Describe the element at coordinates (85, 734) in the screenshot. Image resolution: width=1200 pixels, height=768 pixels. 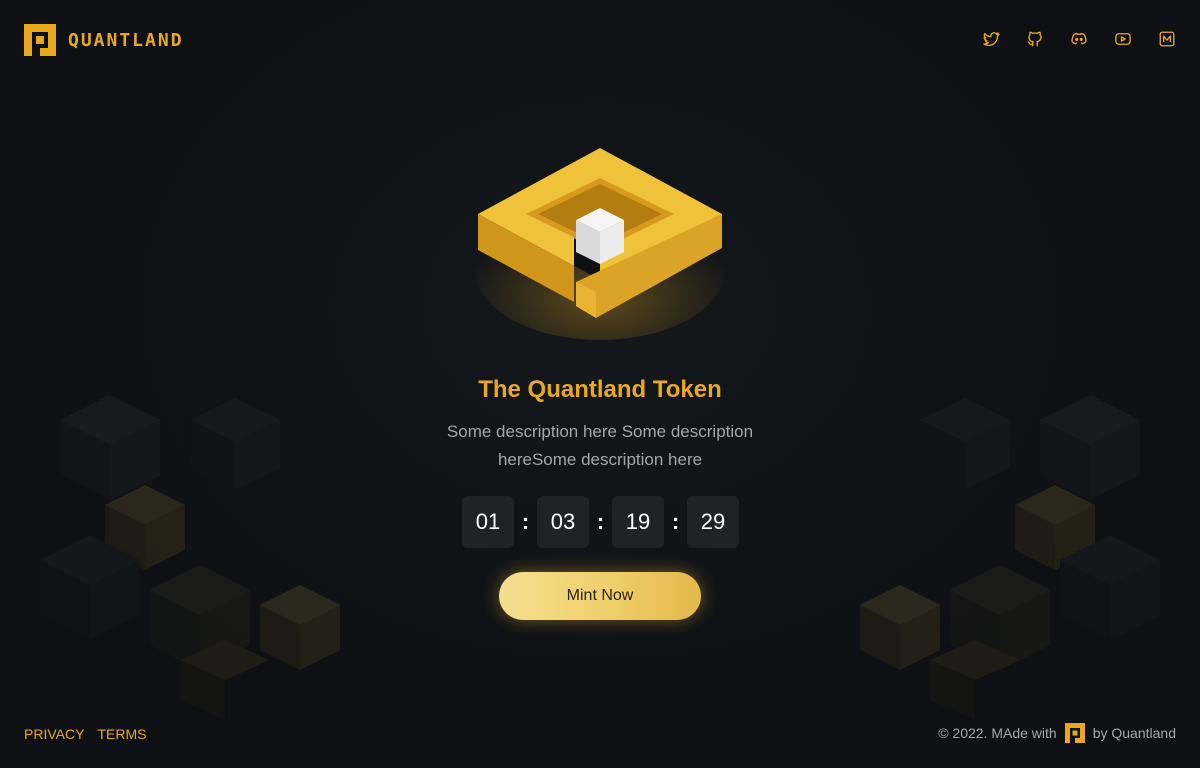
I see `footer-links: PRIVACY TERMS` at that location.